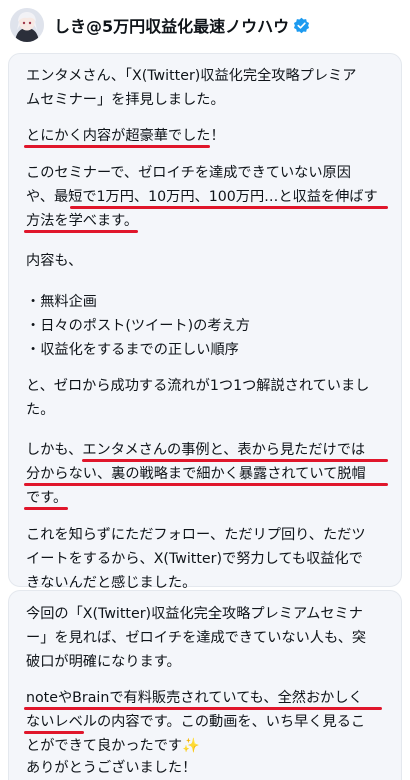 The width and height of the screenshot is (410, 780). Describe the element at coordinates (47, 498) in the screenshot. I see `text-line: です。` at that location.